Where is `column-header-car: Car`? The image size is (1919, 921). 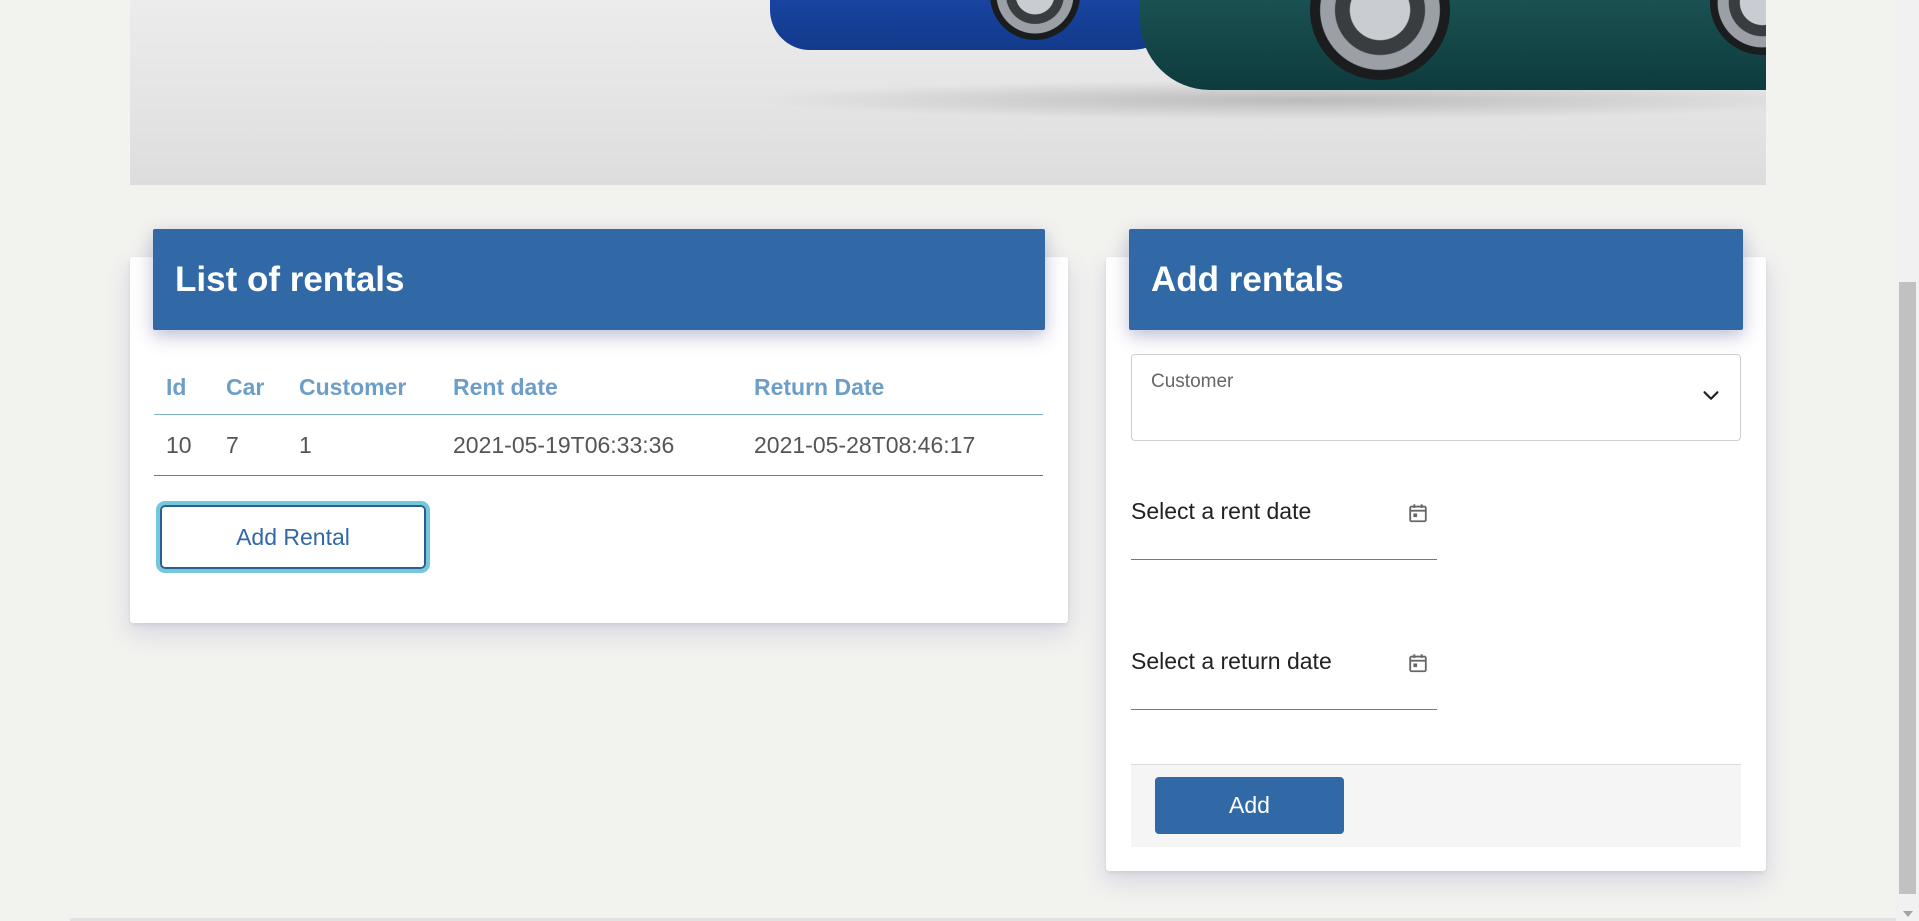
column-header-car: Car is located at coordinates (250, 387).